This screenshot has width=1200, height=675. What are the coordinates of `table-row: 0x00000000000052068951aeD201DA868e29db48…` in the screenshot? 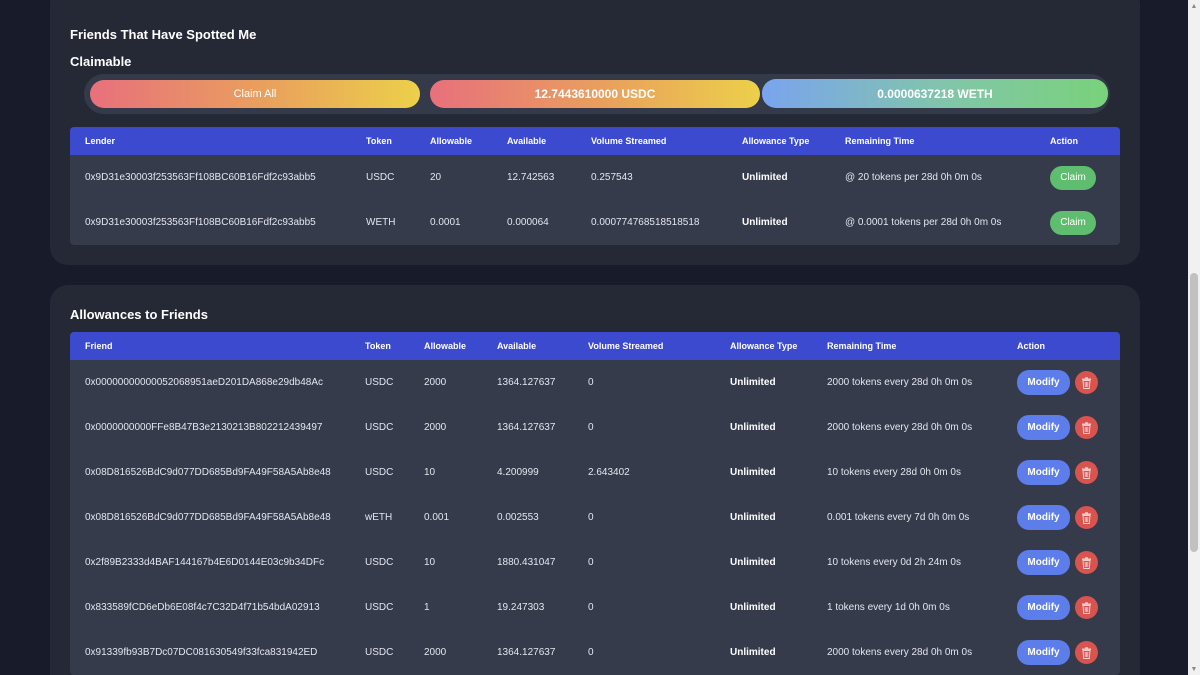 It's located at (595, 382).